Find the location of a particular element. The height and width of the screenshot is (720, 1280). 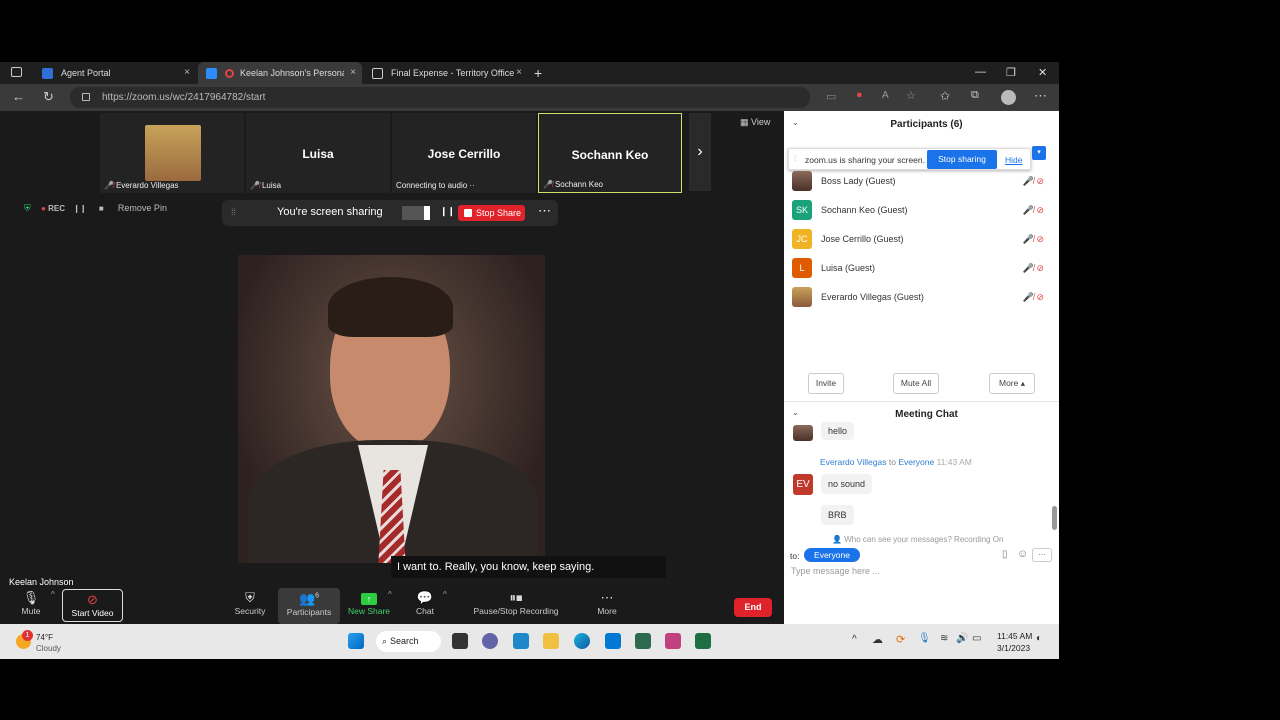

chat-scrollbar is located at coordinates (1054, 518).